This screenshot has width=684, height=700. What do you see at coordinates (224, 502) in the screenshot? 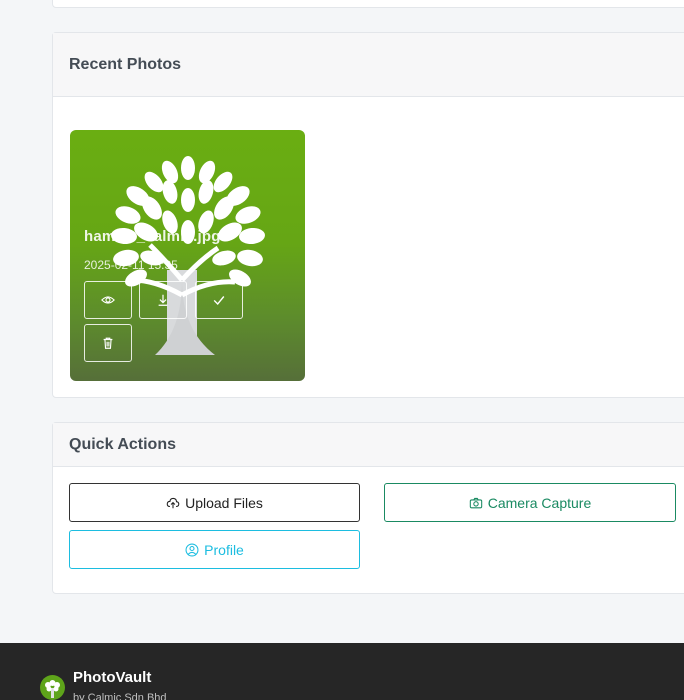
I see `upload-files-label: Upload Files` at bounding box center [224, 502].